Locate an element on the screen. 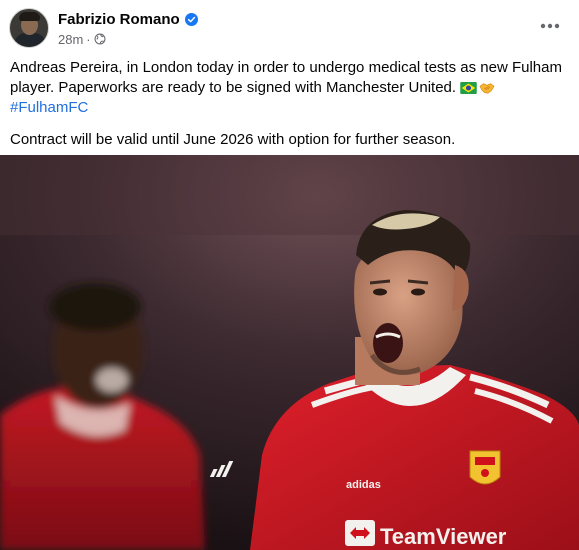  sponsor-logo: TeamViewer is located at coordinates (426, 534).